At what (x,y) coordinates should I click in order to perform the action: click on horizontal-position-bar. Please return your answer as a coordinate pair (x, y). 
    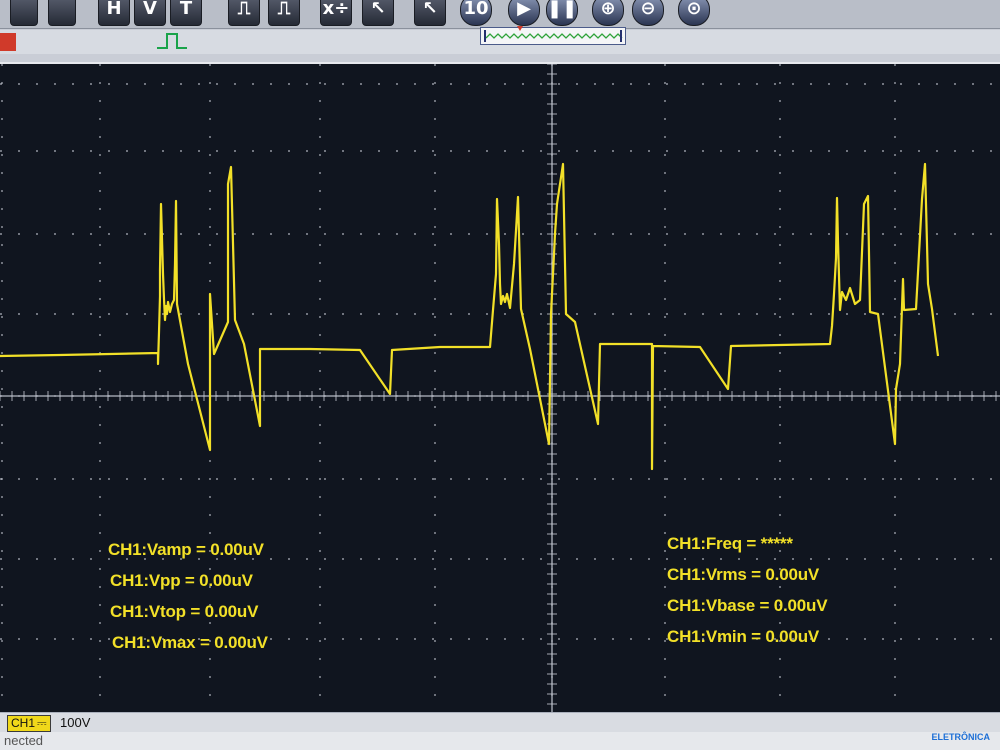
    Looking at the image, I should click on (553, 36).